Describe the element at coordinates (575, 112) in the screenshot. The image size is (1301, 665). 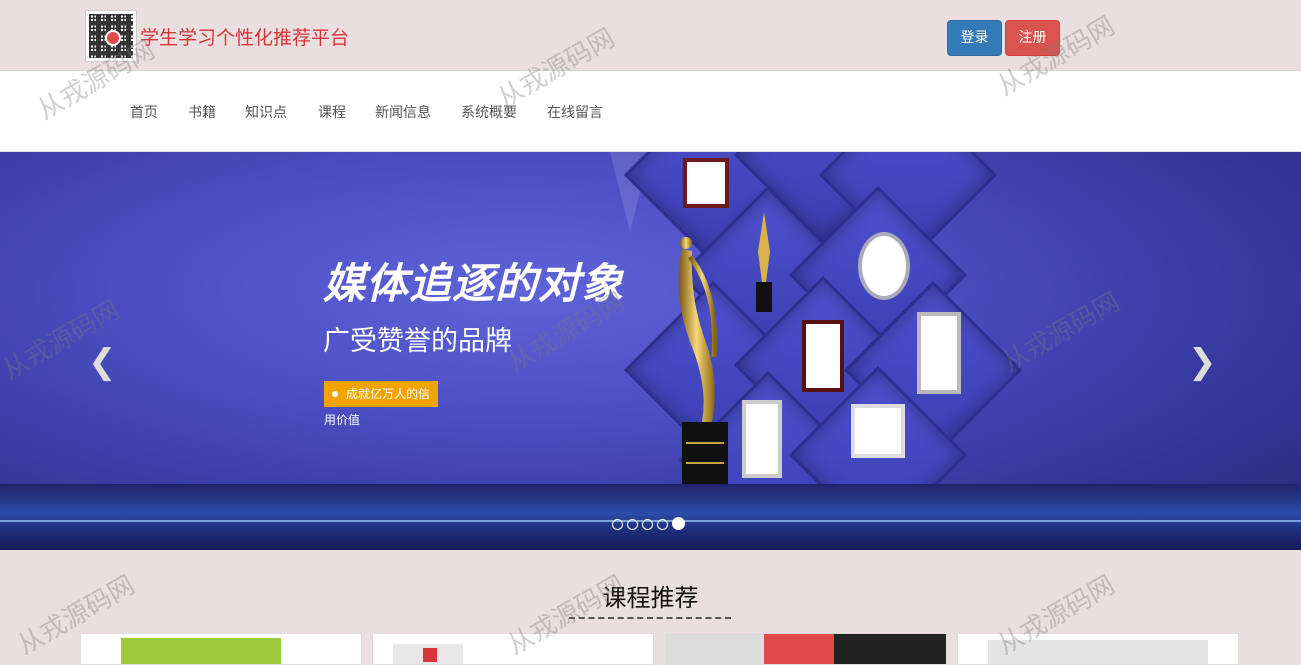
I see `nav-item-messages: 在线留言` at that location.